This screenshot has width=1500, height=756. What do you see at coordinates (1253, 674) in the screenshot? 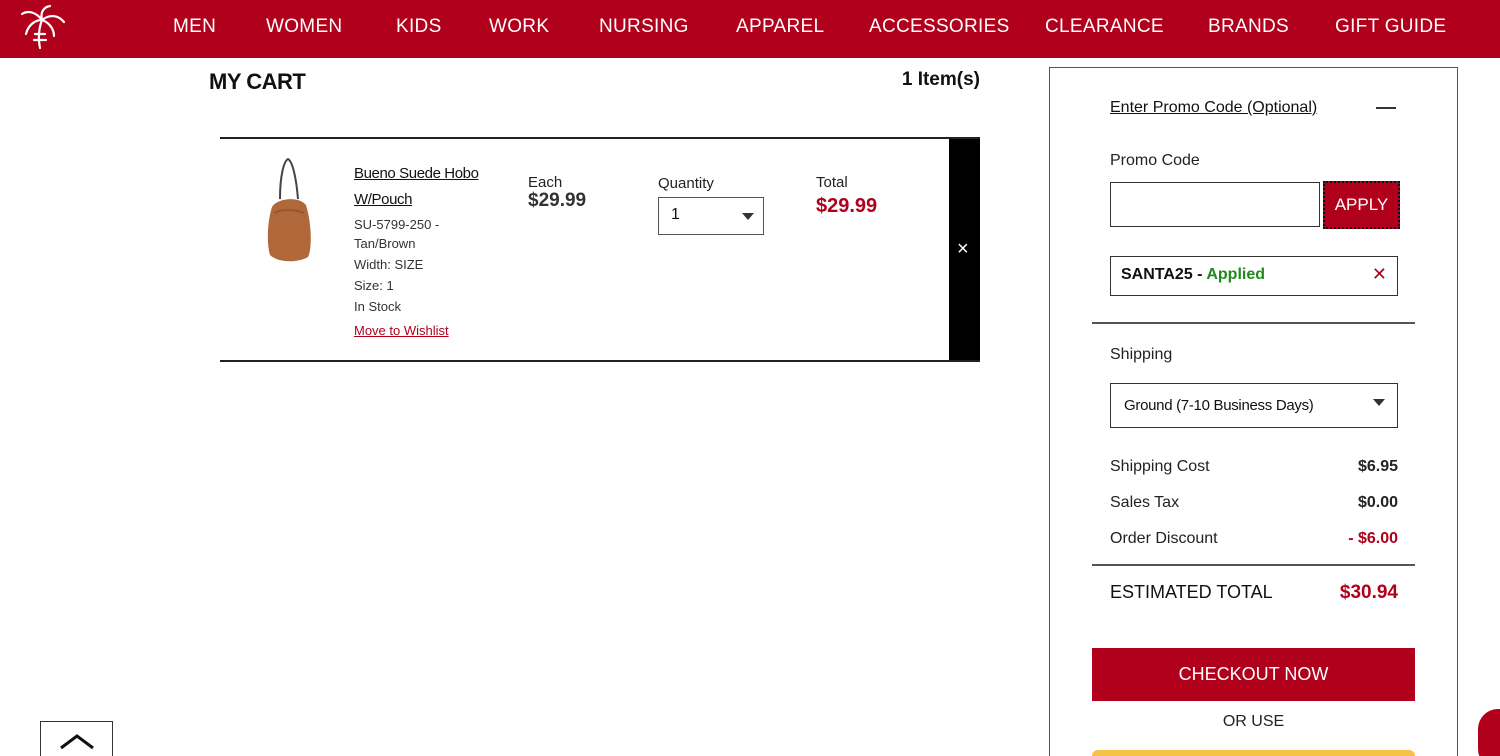
I see `checkout-now-button: CHECKOUT NOW` at bounding box center [1253, 674].